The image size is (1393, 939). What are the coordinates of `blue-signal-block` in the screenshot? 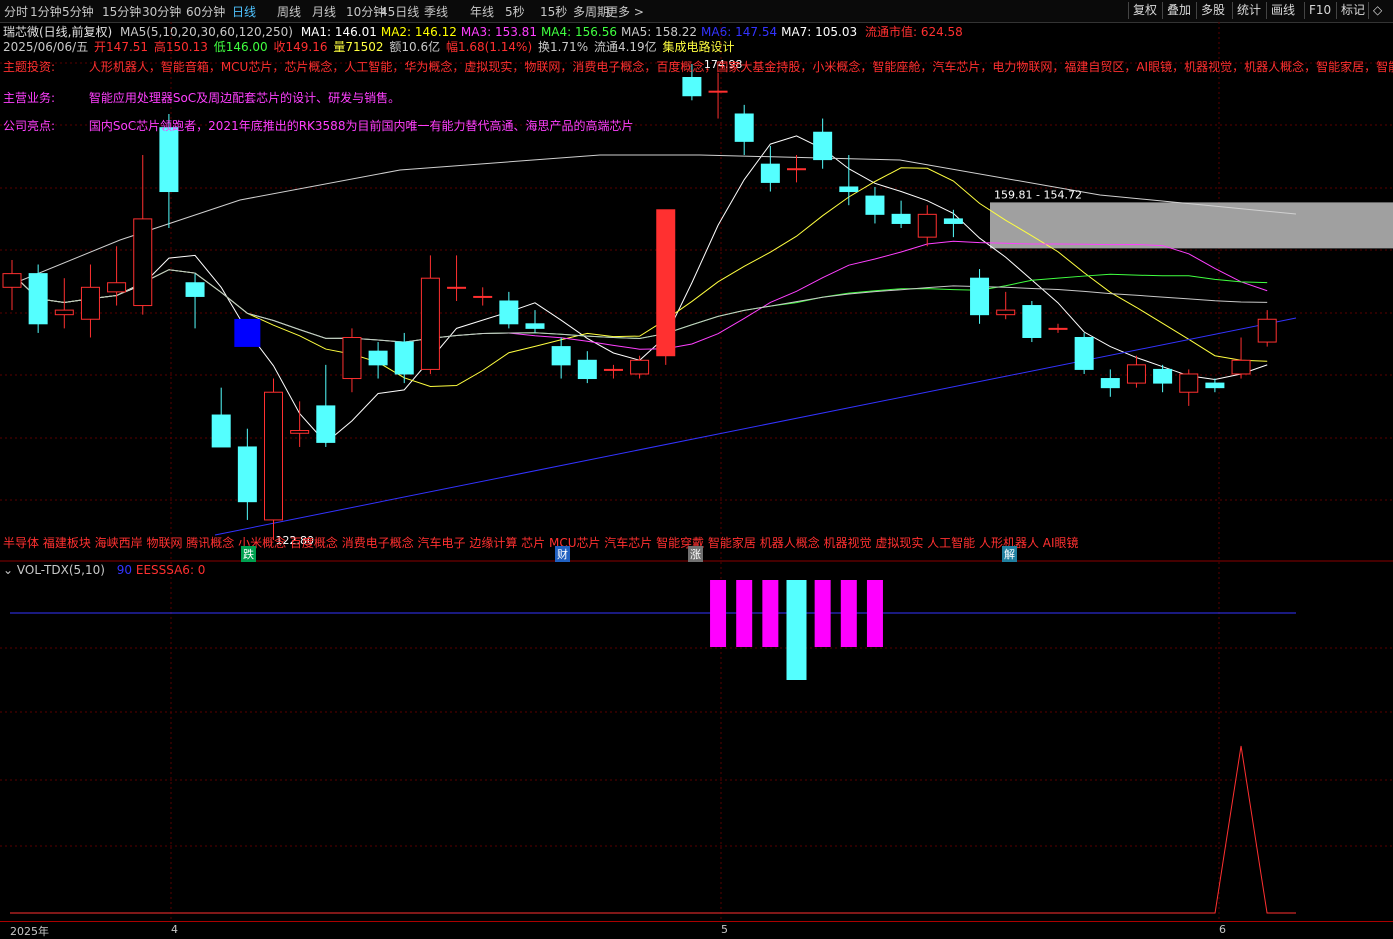 It's located at (247, 332).